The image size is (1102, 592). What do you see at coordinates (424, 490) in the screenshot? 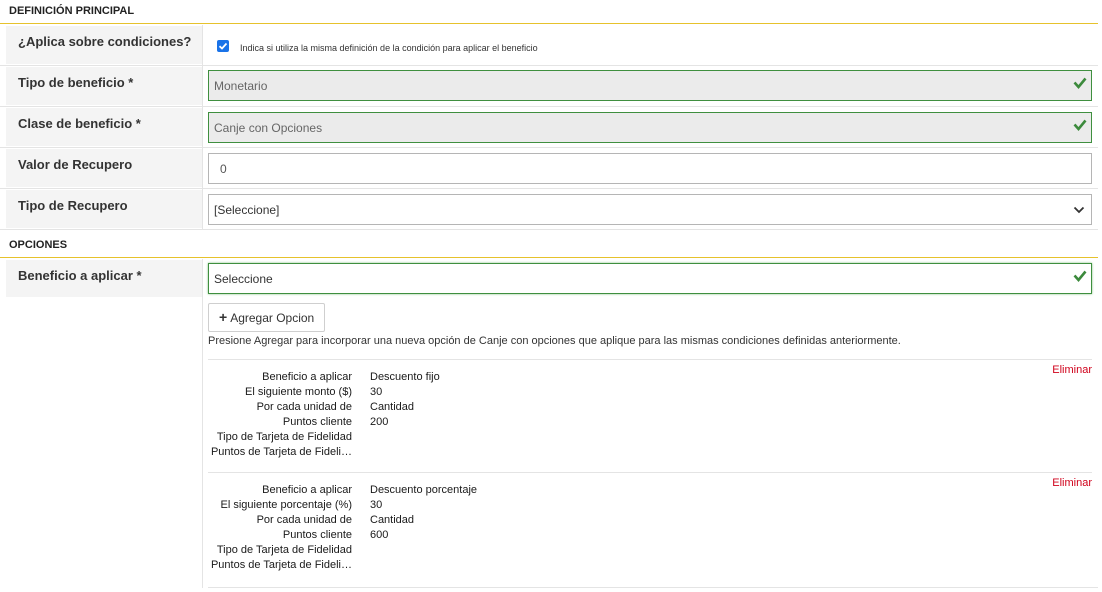
I see `detail-value: Descuento porcentaje` at bounding box center [424, 490].